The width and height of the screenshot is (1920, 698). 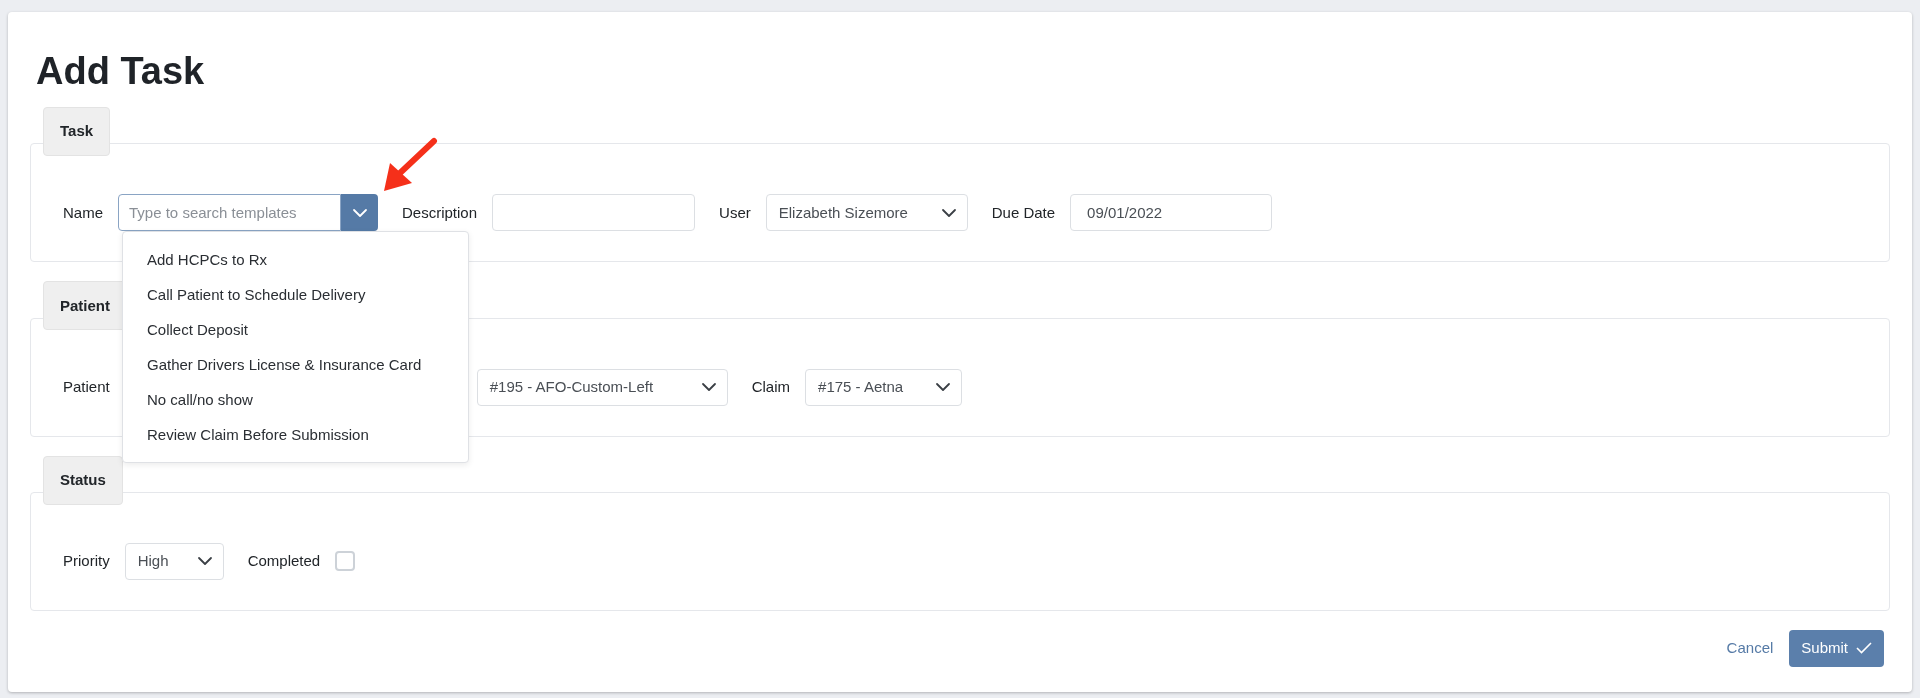 What do you see at coordinates (440, 212) in the screenshot?
I see `field-label: Description` at bounding box center [440, 212].